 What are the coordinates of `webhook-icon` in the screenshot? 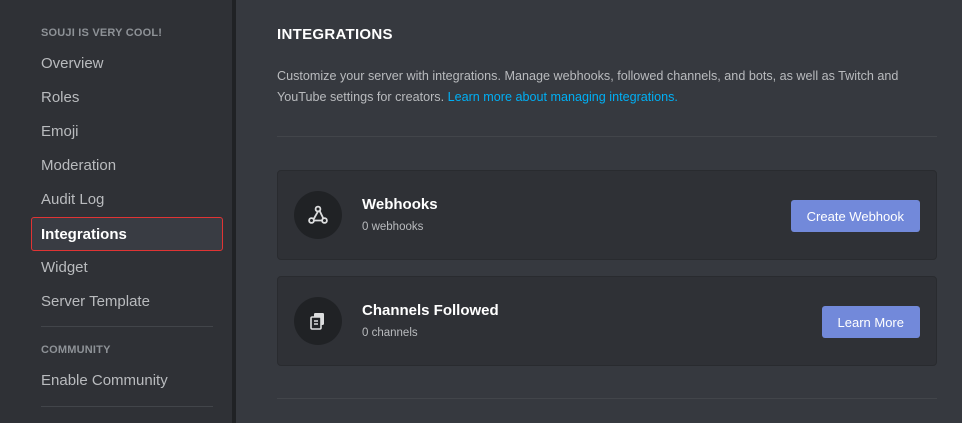 It's located at (318, 215).